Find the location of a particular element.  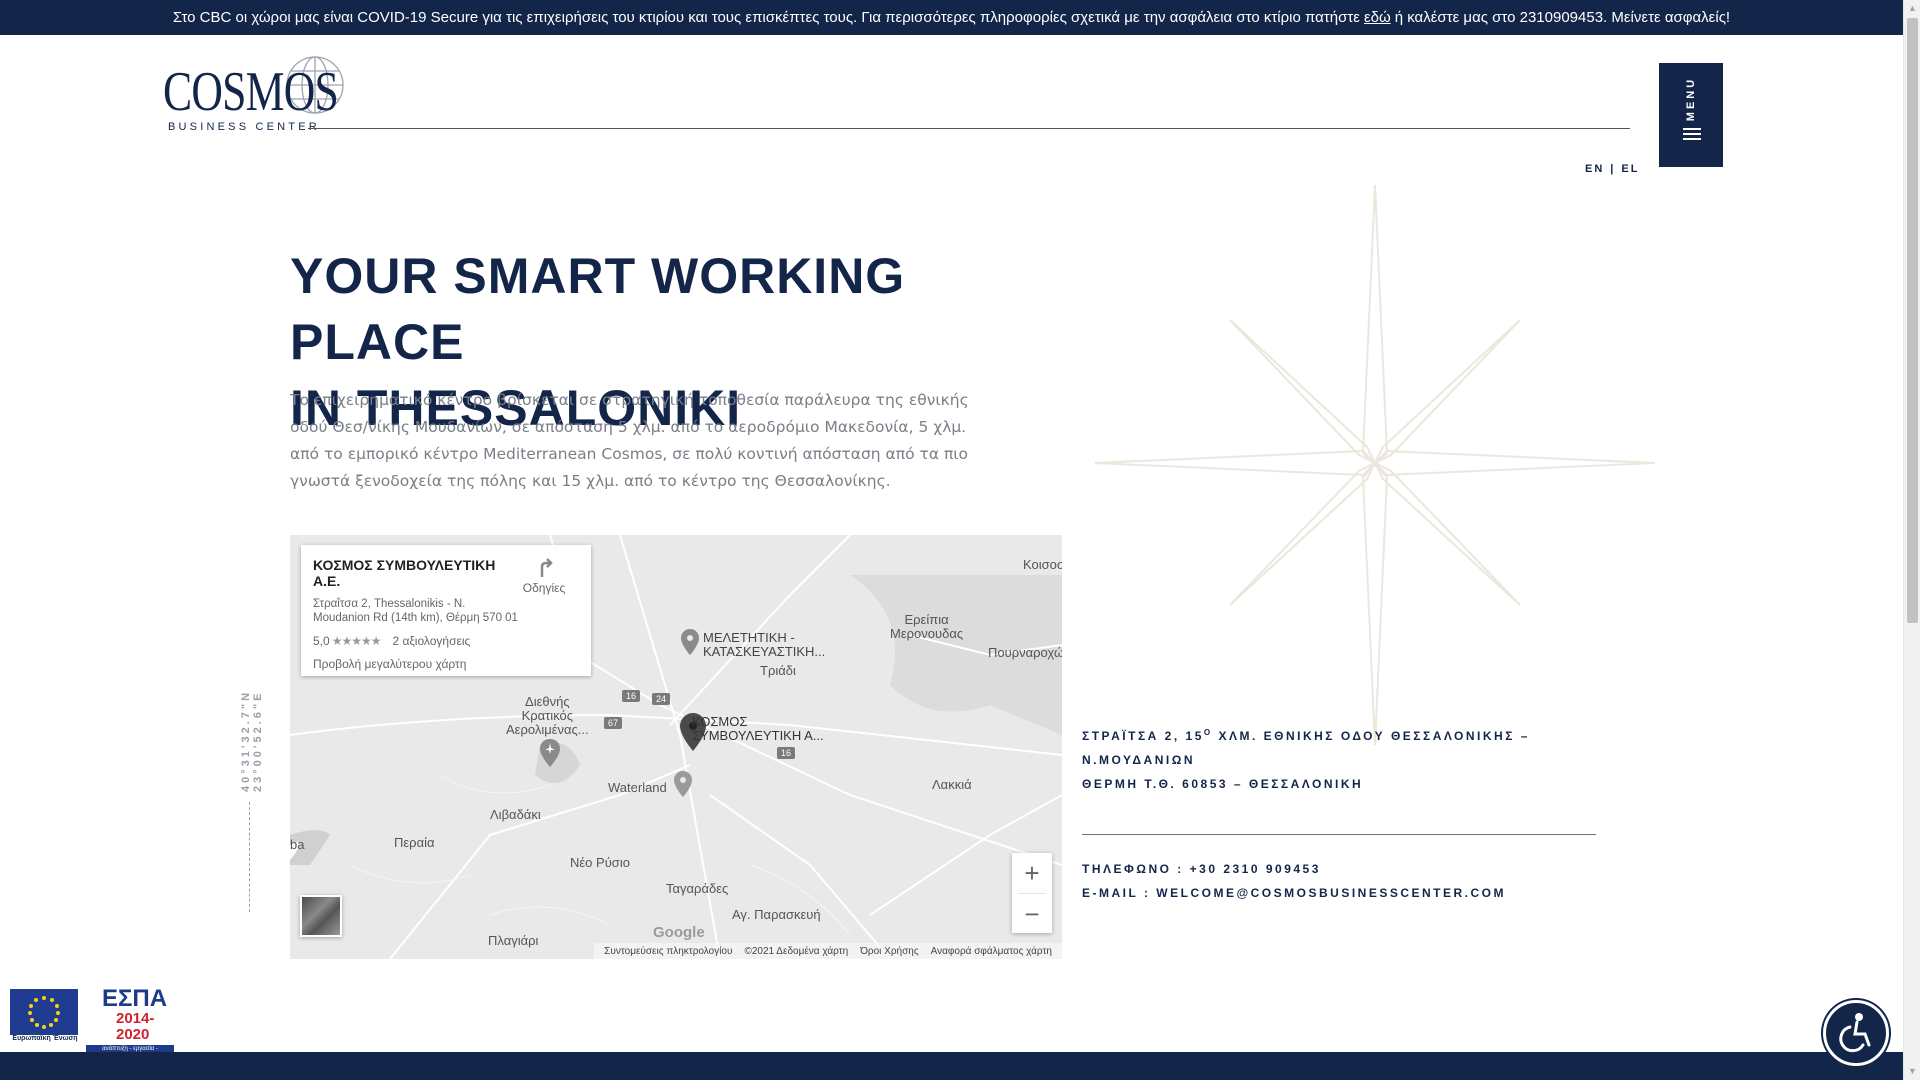

menu-button: MENU is located at coordinates (1691, 115).